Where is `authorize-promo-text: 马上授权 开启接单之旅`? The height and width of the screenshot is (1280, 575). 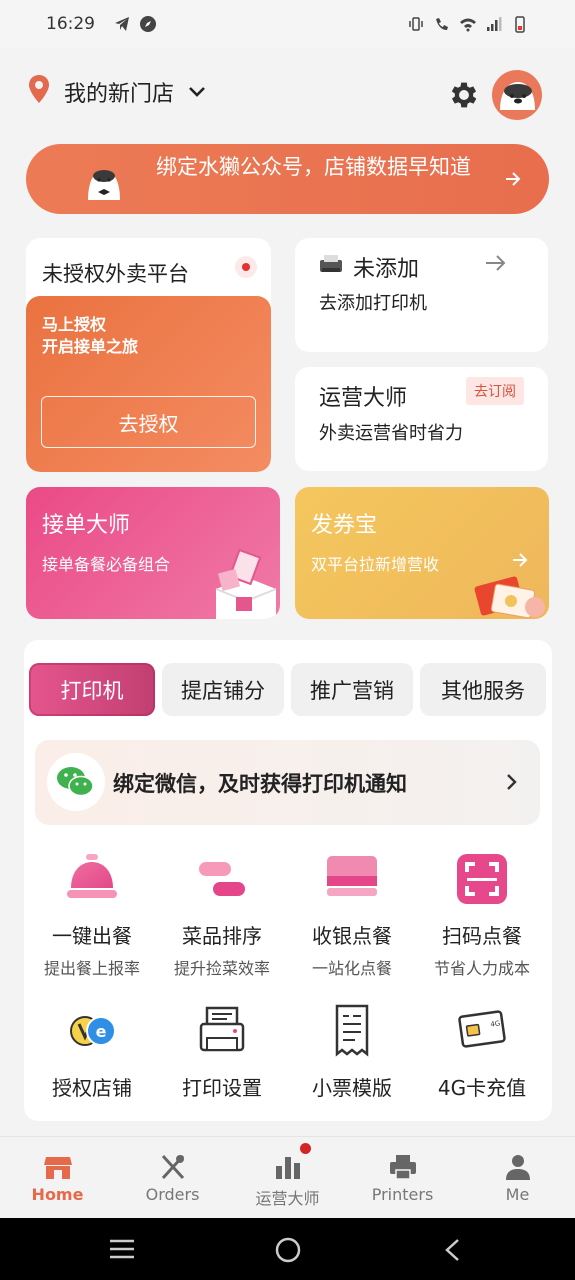 authorize-promo-text: 马上授权 开启接单之旅 is located at coordinates (90, 336).